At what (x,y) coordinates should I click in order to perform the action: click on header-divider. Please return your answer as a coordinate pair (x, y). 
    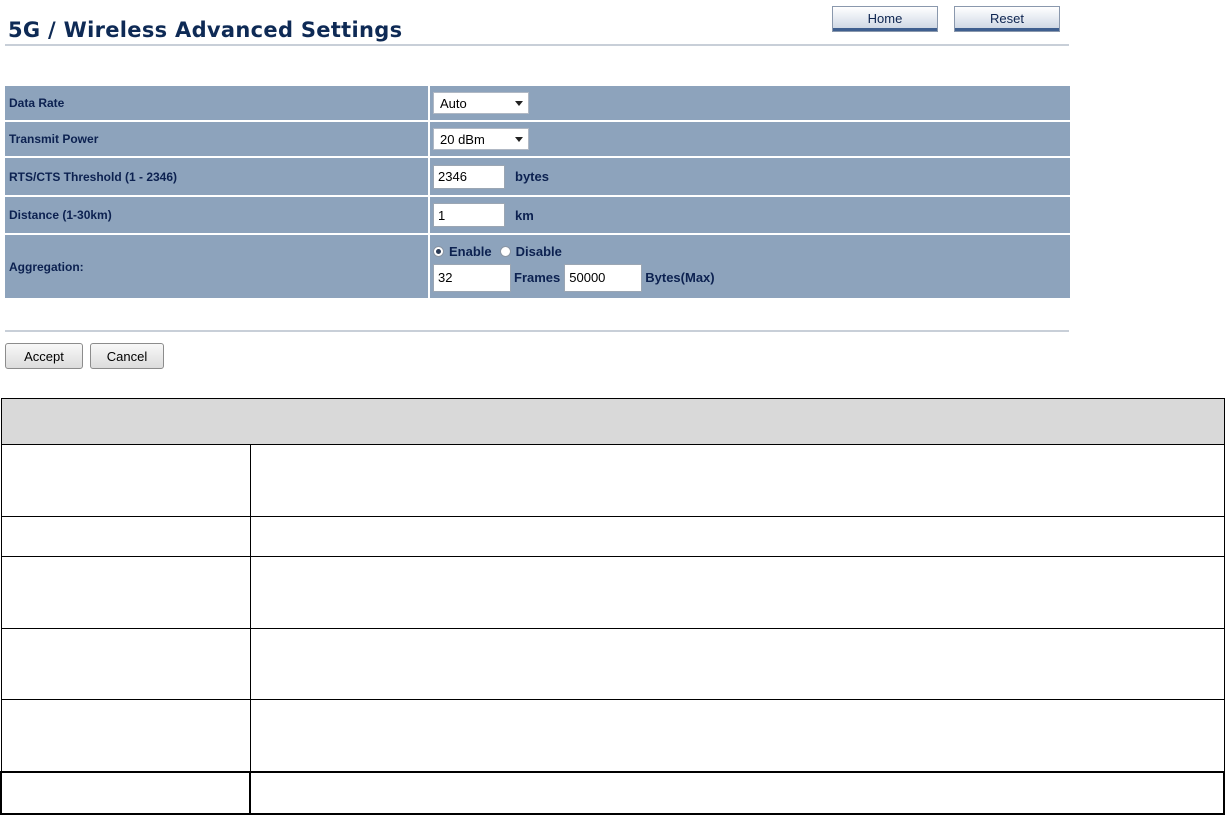
    Looking at the image, I should click on (537, 45).